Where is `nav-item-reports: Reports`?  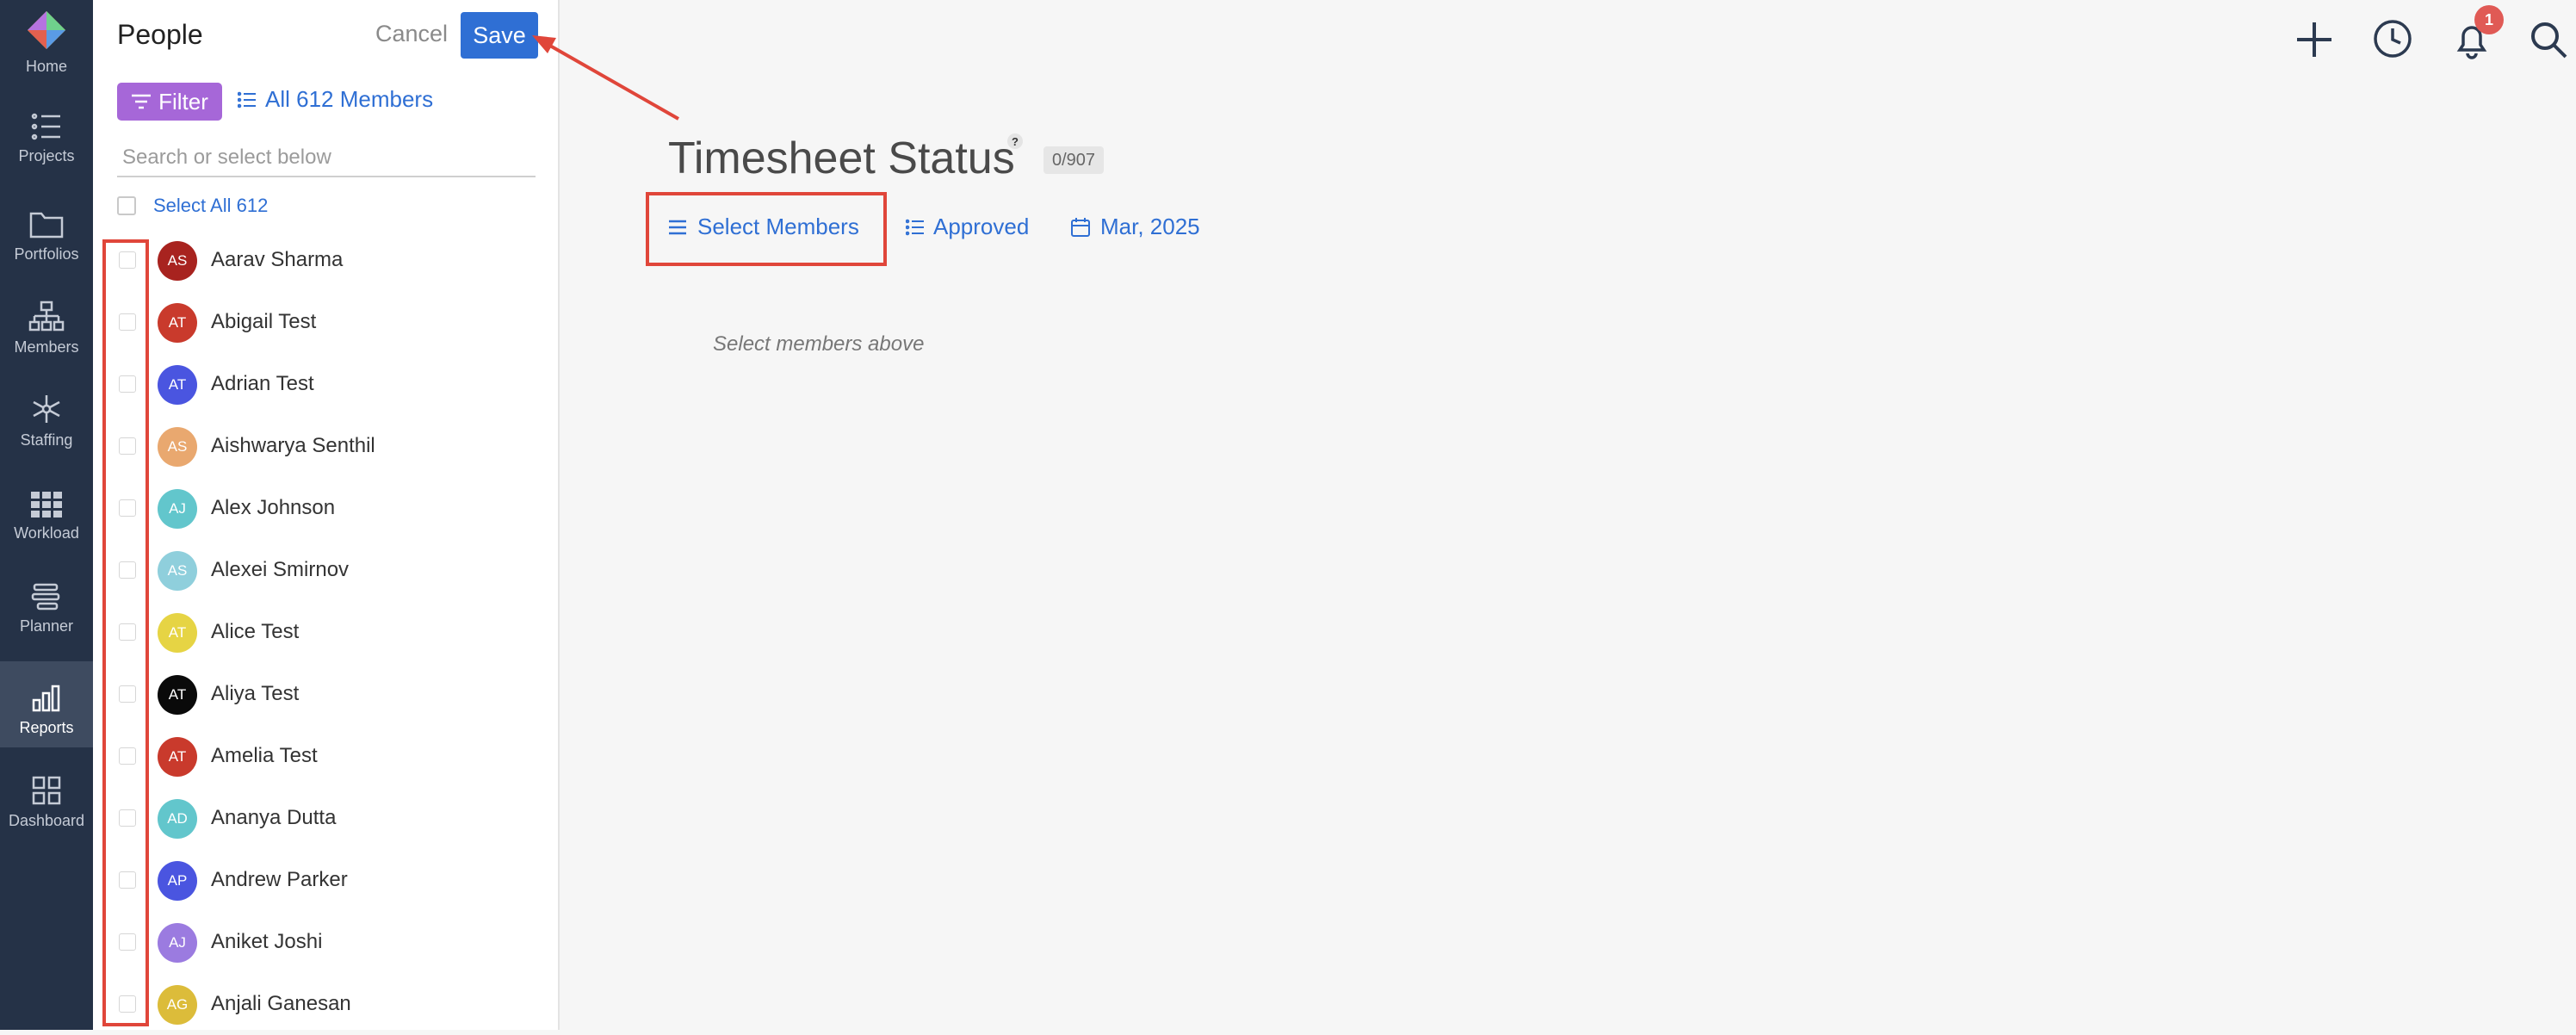 nav-item-reports: Reports is located at coordinates (46, 704).